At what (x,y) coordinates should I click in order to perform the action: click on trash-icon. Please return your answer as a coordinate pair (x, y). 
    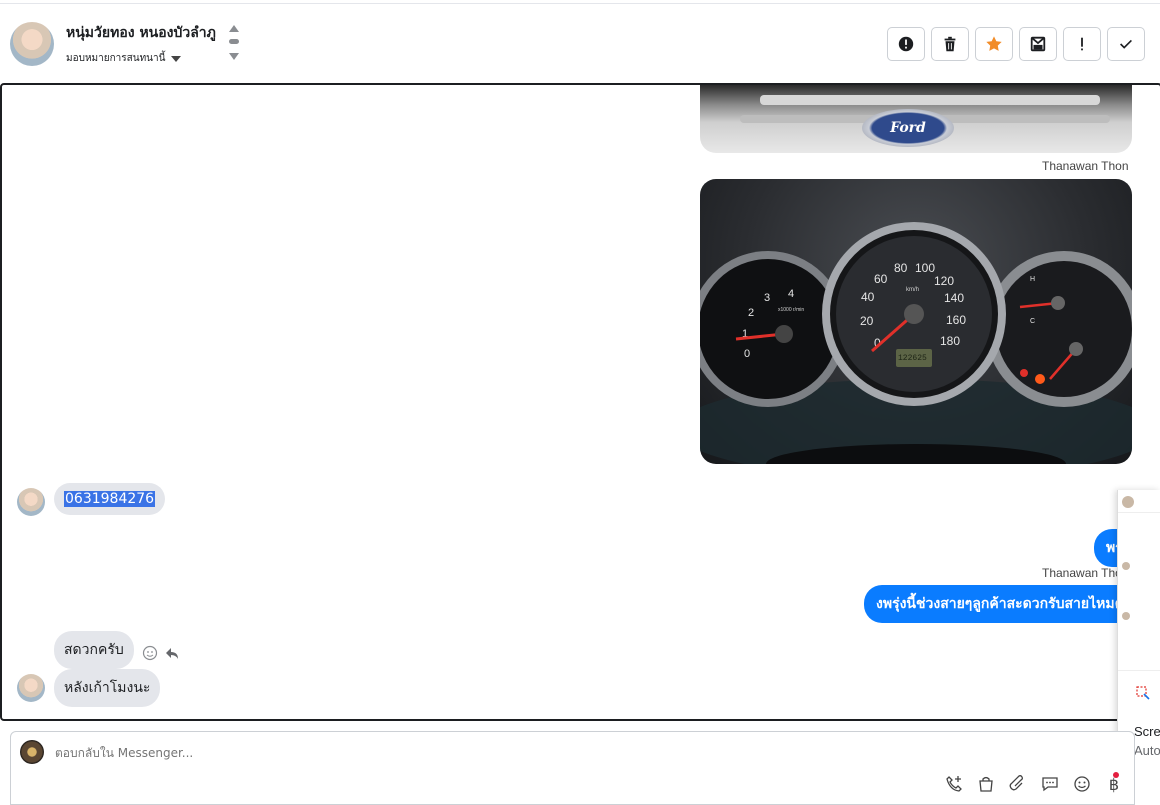
    Looking at the image, I should click on (950, 44).